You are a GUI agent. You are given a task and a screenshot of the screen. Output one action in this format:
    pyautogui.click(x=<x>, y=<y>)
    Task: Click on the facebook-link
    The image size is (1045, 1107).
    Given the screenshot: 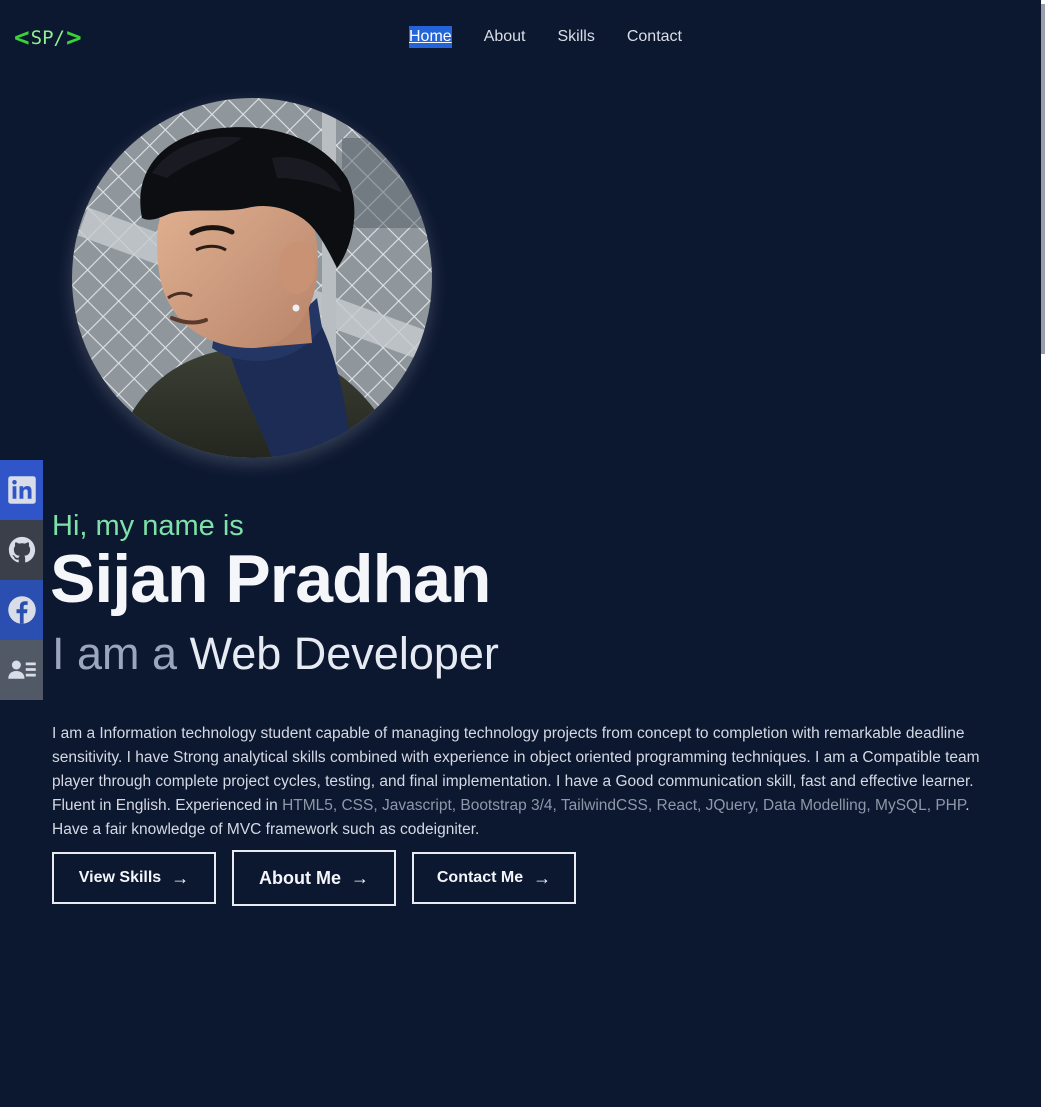 What is the action you would take?
    pyautogui.click(x=21, y=610)
    